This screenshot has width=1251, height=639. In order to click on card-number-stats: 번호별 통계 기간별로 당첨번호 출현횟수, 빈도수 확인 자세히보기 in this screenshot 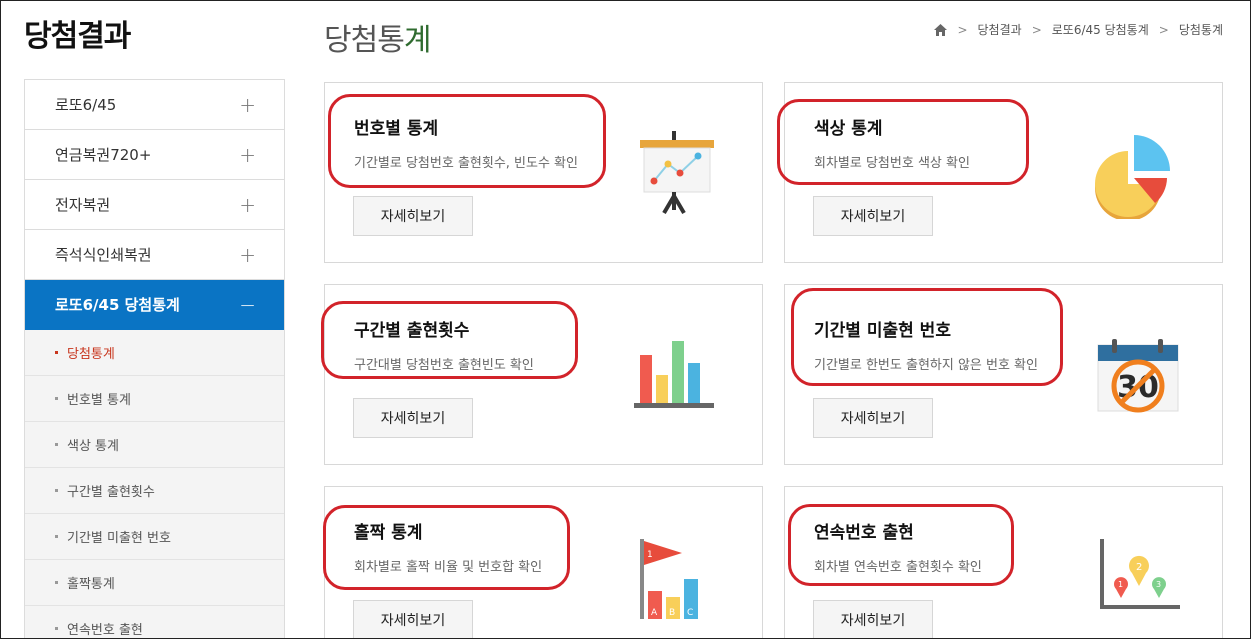, I will do `click(543, 172)`.